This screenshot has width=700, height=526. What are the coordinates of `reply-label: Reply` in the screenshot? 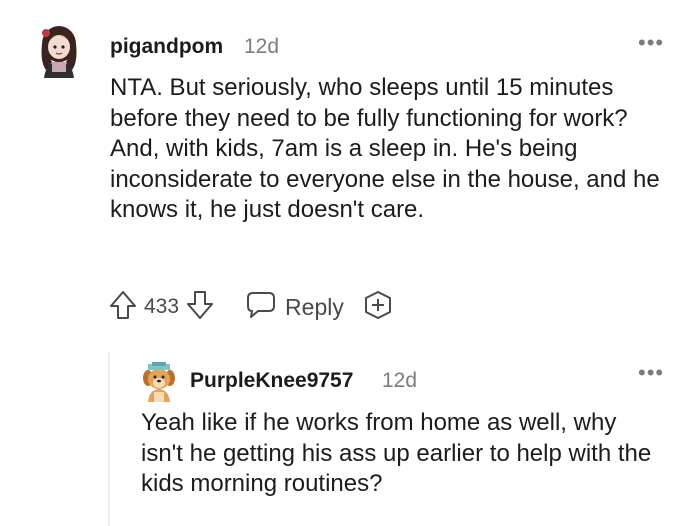 It's located at (314, 306).